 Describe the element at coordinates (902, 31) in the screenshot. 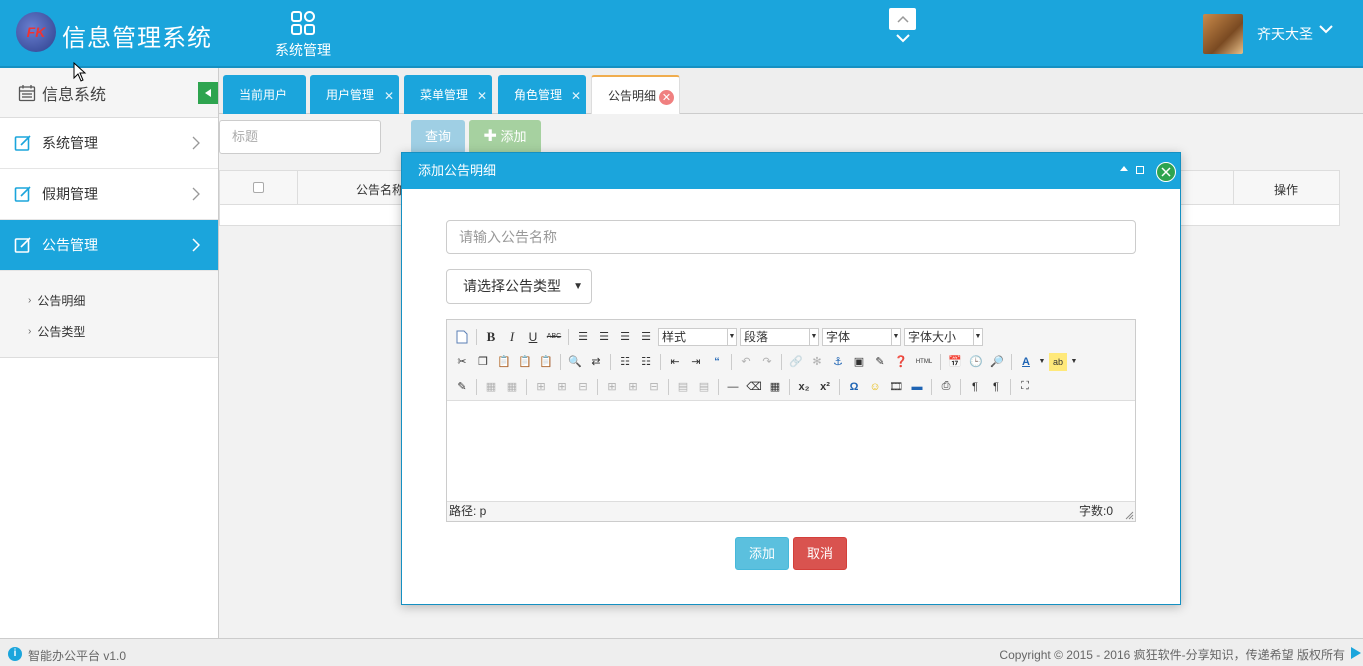

I see `header-collapse-control` at that location.